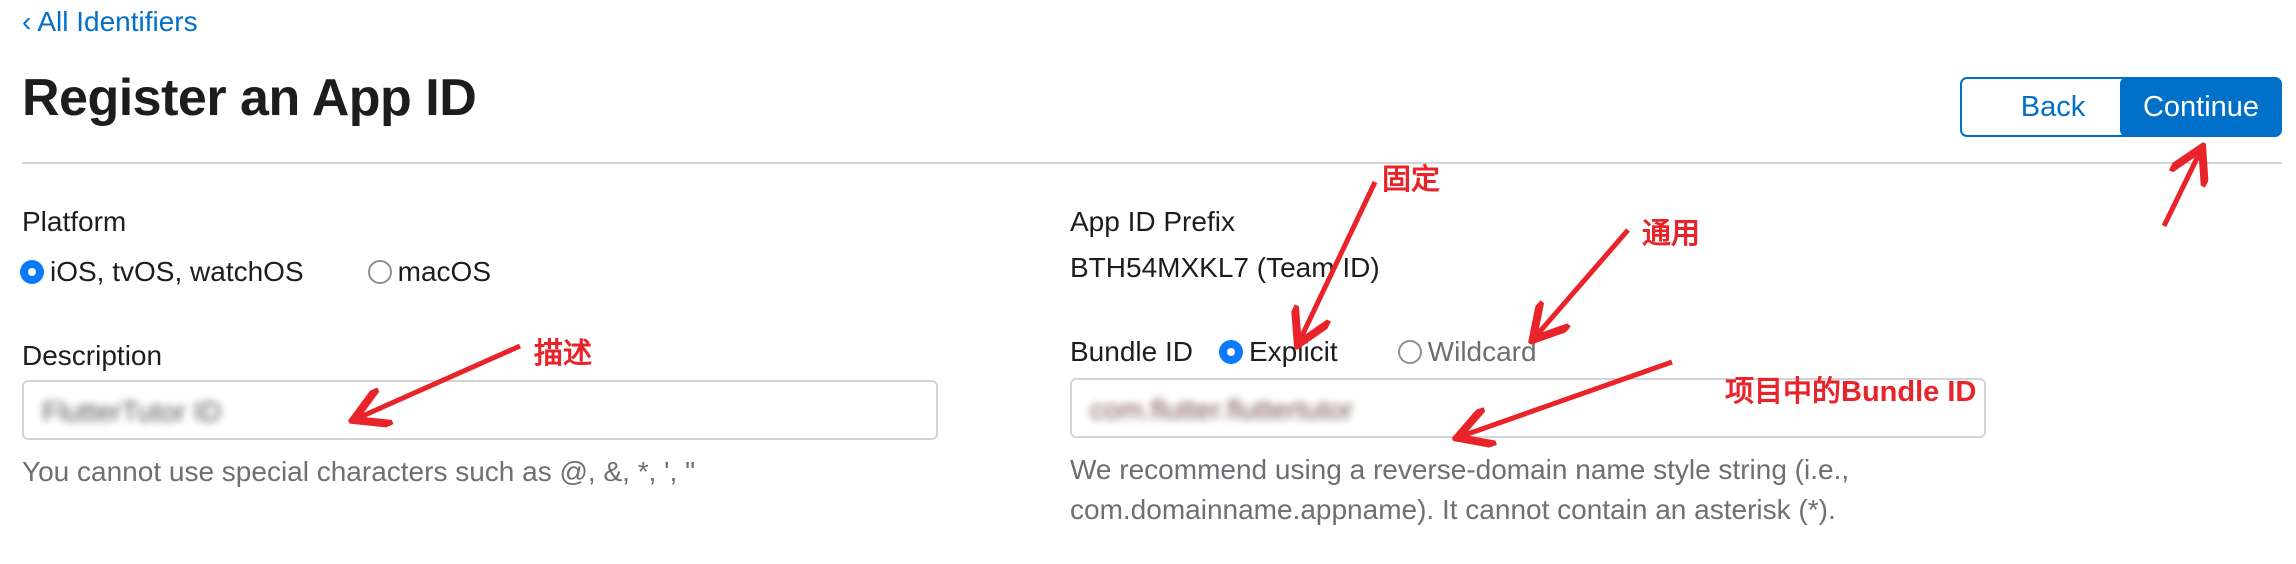 The image size is (2296, 564). What do you see at coordinates (2180, 190) in the screenshot?
I see `arrow-to-continue` at bounding box center [2180, 190].